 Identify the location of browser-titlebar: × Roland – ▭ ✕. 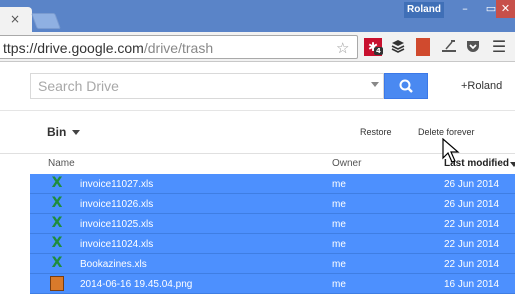
(257, 16).